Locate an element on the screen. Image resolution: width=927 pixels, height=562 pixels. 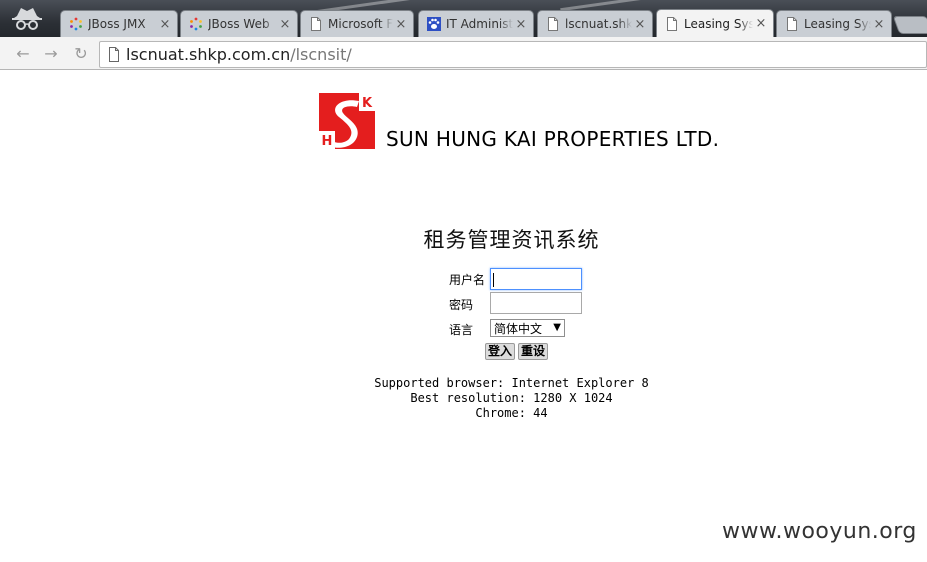
tab-leasing-system: Leasing Sys × is located at coordinates (834, 23).